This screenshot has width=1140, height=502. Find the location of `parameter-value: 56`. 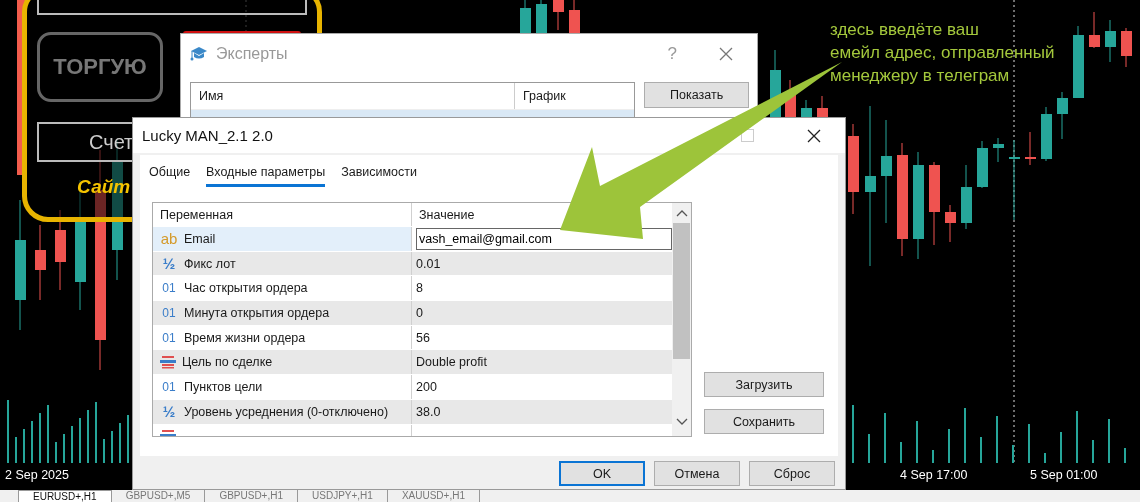

parameter-value: 56 is located at coordinates (423, 337).